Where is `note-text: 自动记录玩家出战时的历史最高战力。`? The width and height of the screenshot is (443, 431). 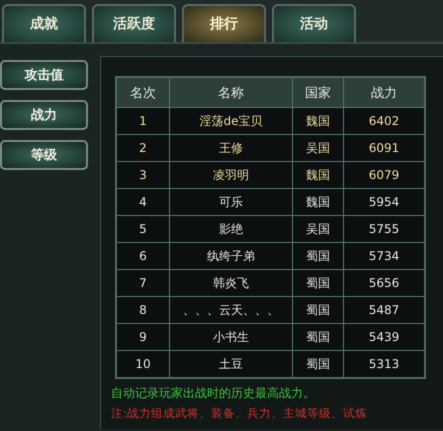
note-text: 自动记录玩家出战时的历史最高战力。 is located at coordinates (213, 393).